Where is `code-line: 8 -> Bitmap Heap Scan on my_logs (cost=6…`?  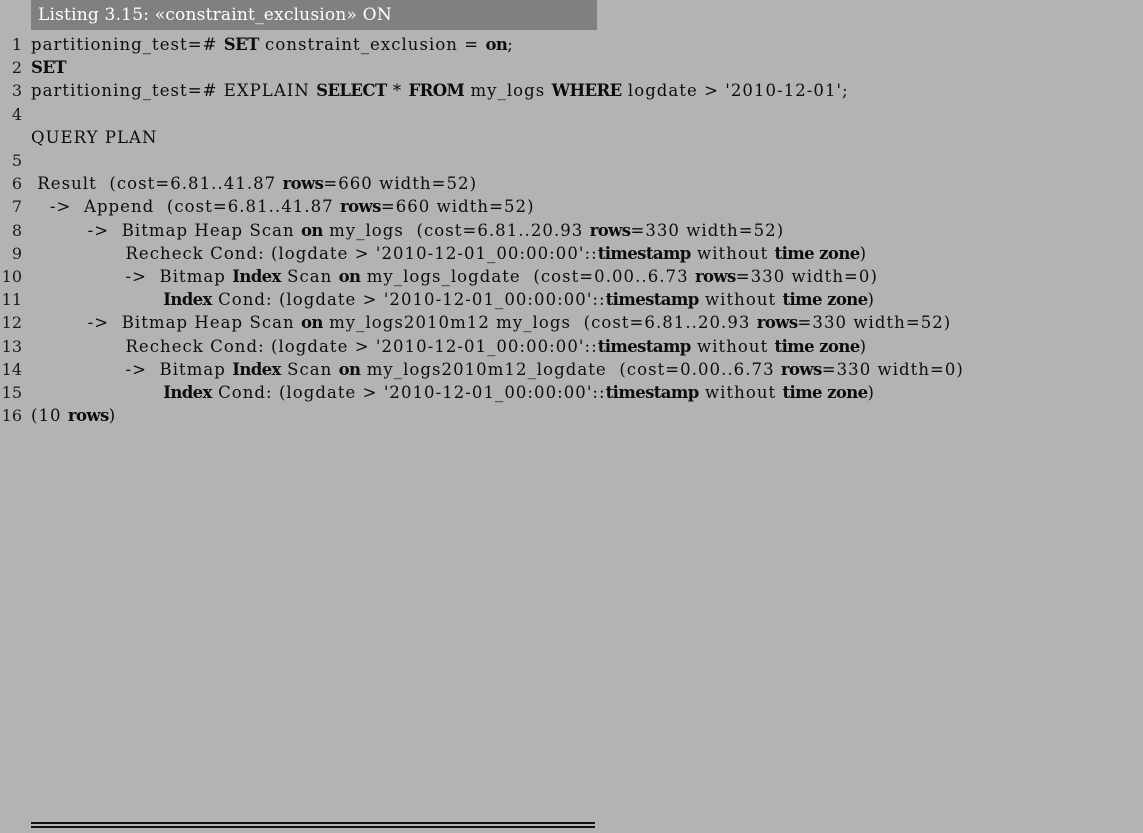 code-line: 8 -> Bitmap Heap Scan on my_logs (cost=6… is located at coordinates (571, 230).